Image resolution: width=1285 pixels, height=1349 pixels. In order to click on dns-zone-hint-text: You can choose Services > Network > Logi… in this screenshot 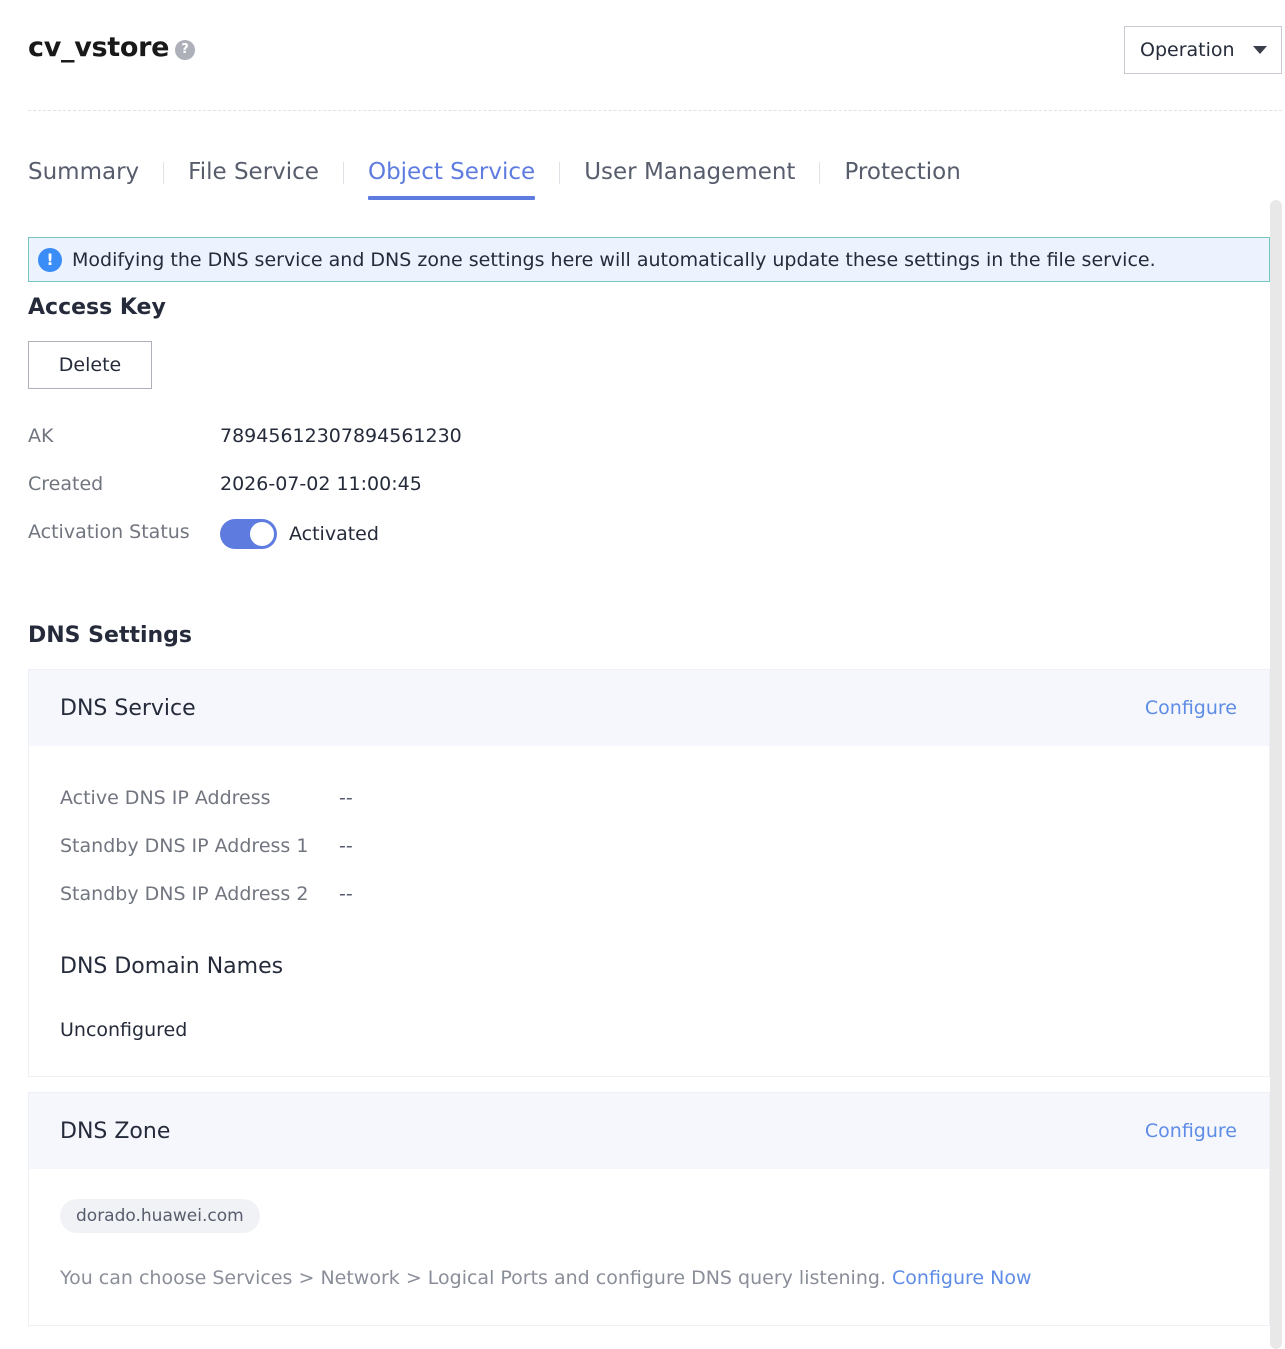, I will do `click(473, 1278)`.